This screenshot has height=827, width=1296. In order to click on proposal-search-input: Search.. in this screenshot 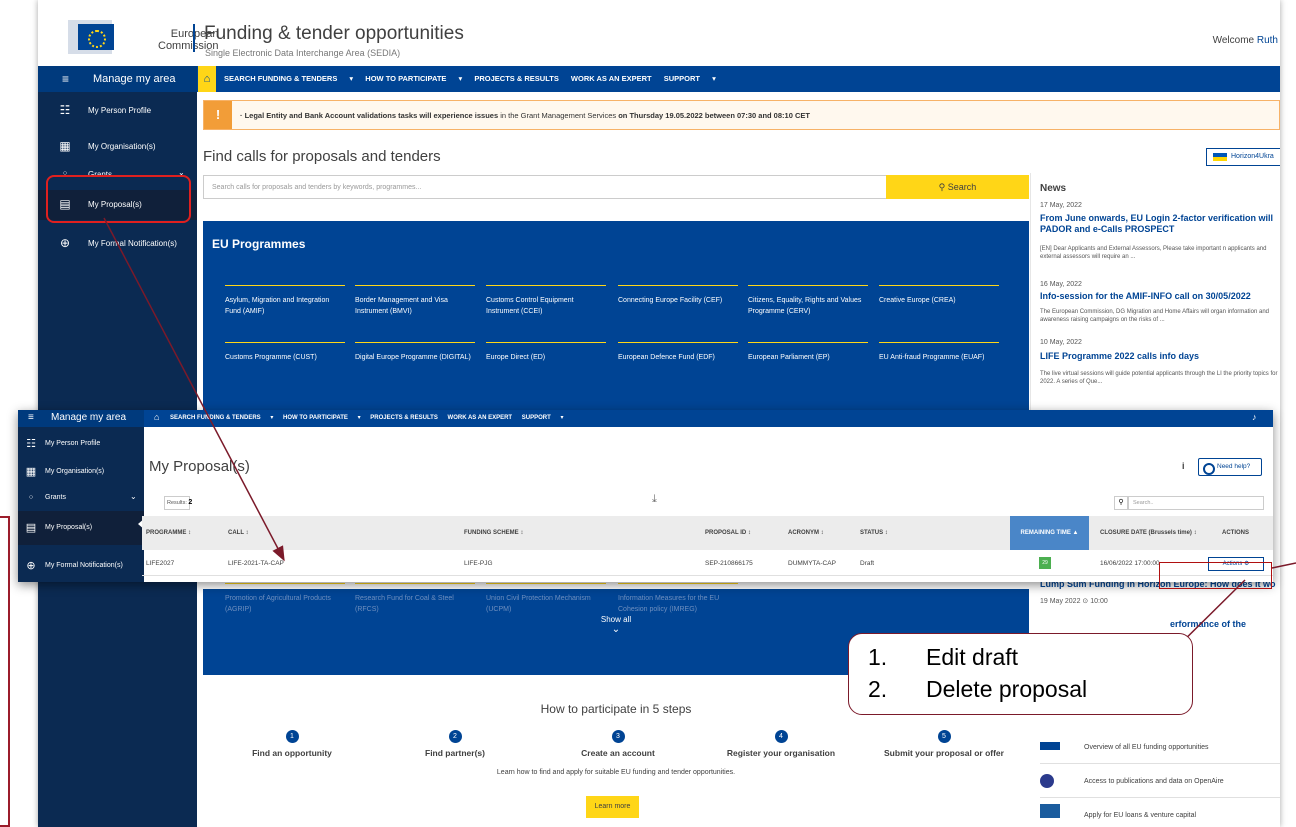, I will do `click(1196, 503)`.